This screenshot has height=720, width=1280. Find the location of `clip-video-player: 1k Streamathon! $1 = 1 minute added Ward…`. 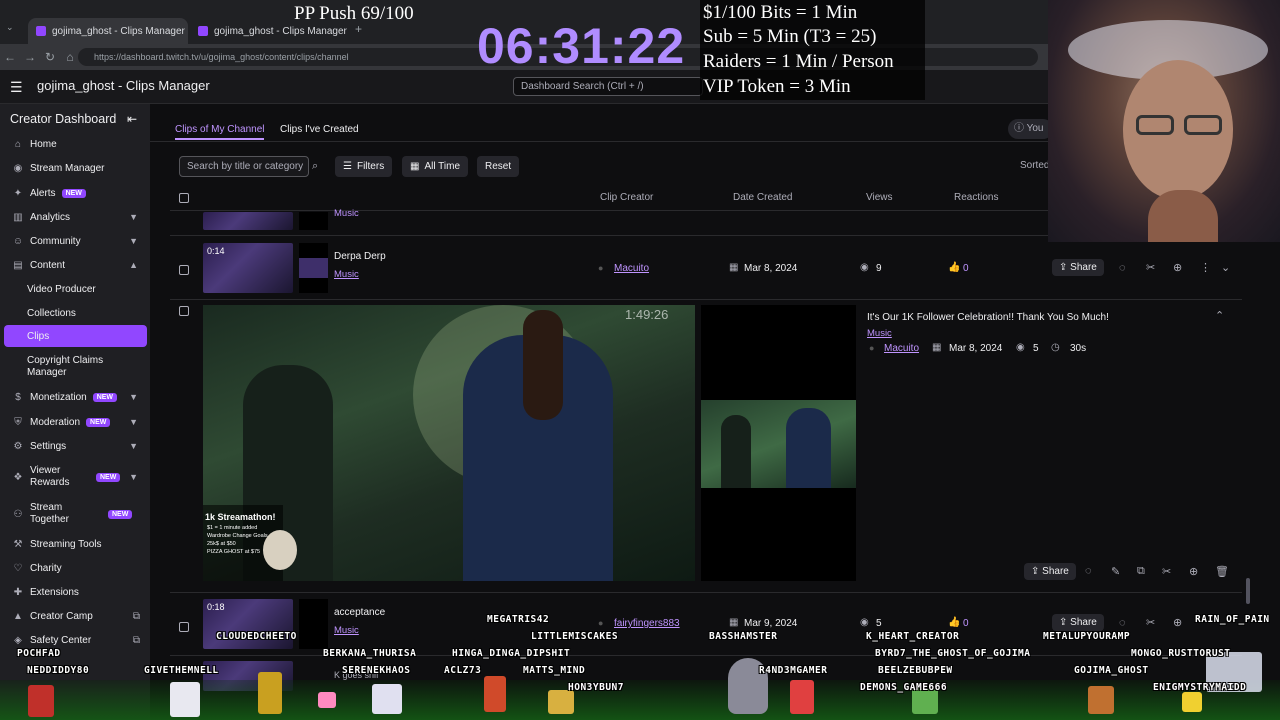

clip-video-player: 1k Streamathon! $1 = 1 minute added Ward… is located at coordinates (449, 443).